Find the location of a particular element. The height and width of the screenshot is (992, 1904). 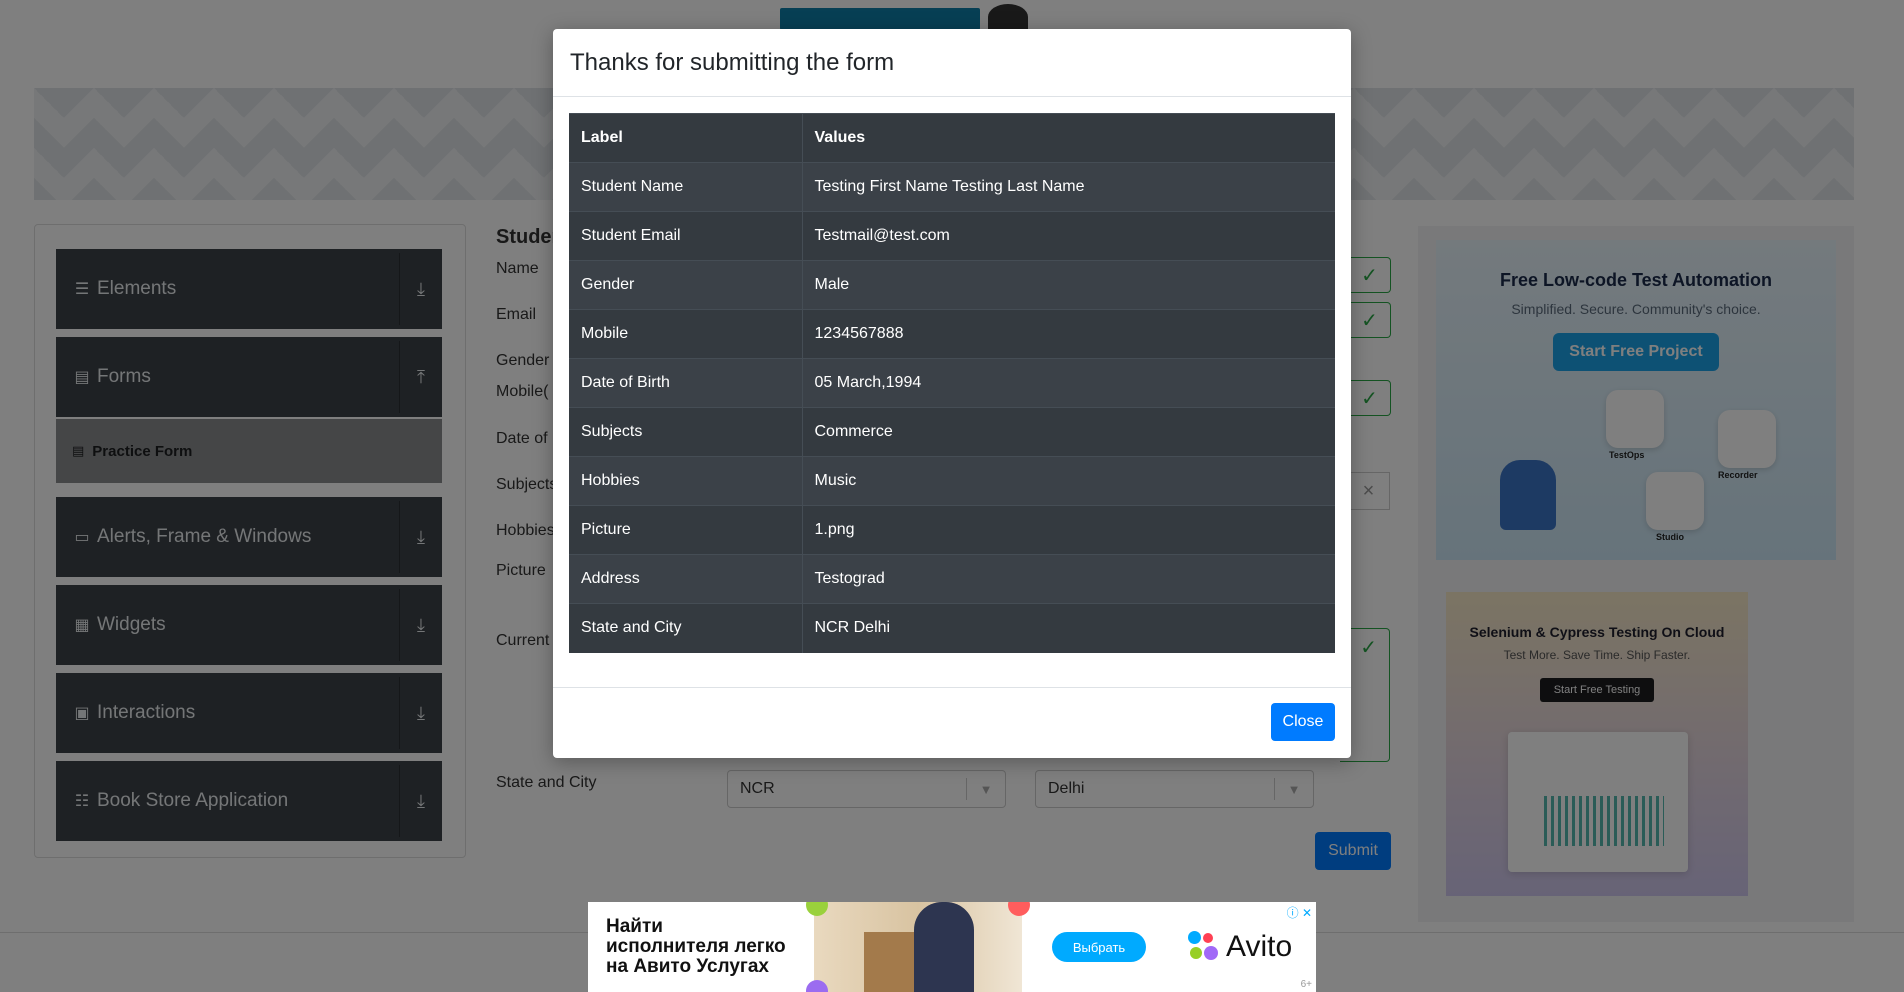

table-row: Gender Male is located at coordinates (952, 285).